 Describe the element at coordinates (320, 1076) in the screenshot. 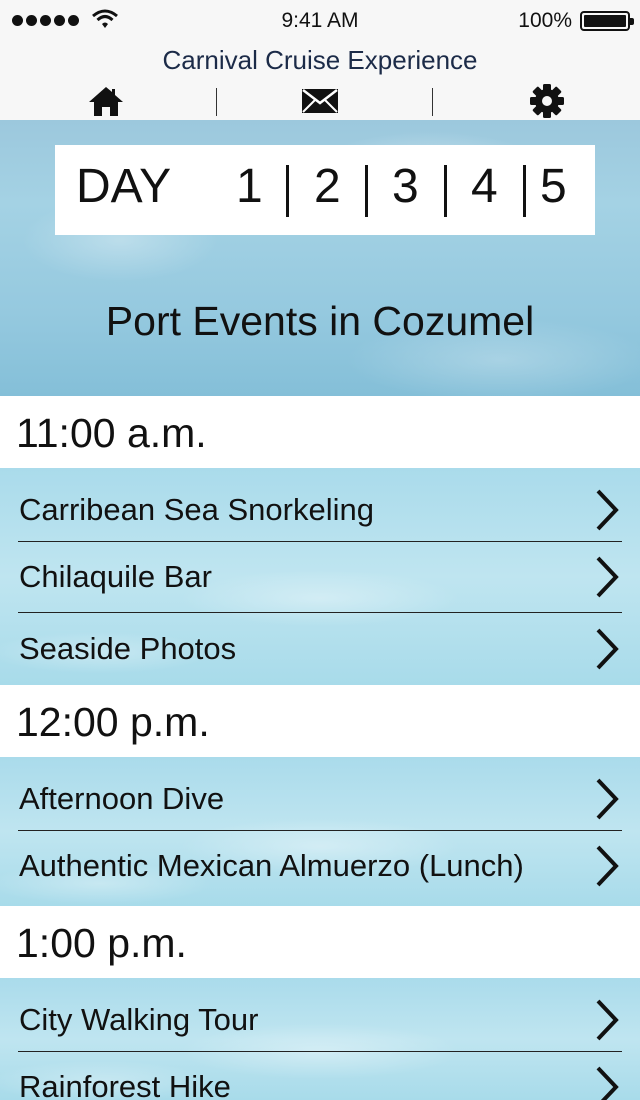

I see `event-row: Rainforest Hike` at that location.